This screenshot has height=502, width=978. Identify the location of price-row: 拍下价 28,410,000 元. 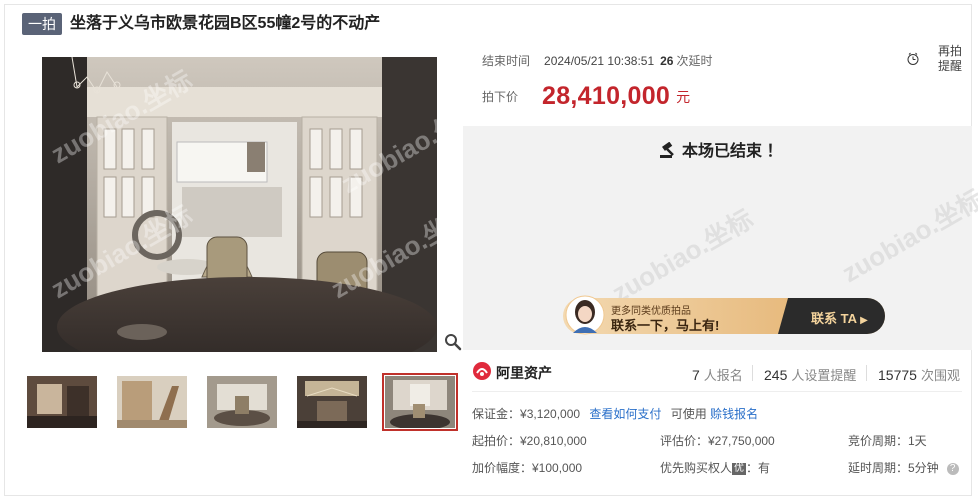
(586, 96).